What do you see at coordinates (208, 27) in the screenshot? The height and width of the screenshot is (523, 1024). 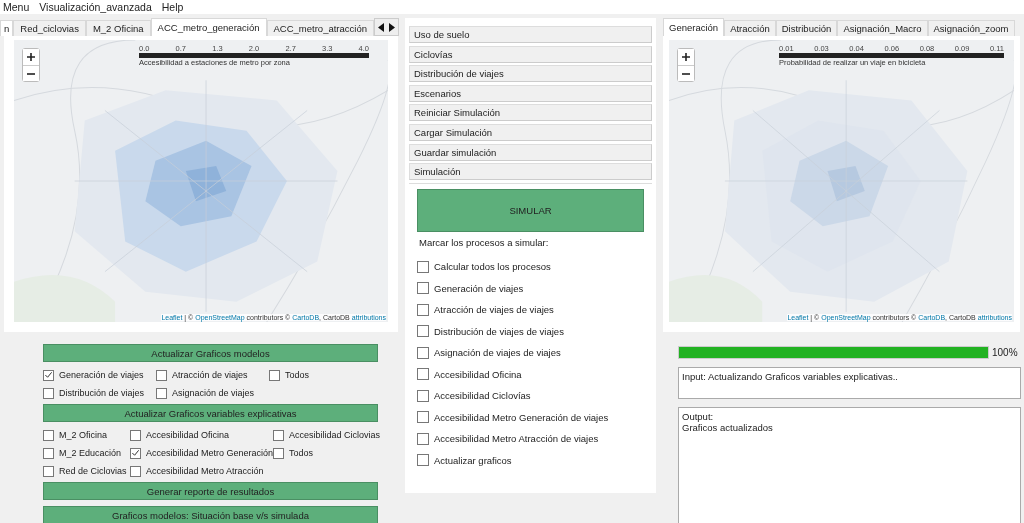 I see `tab: ACC_metro_generación` at bounding box center [208, 27].